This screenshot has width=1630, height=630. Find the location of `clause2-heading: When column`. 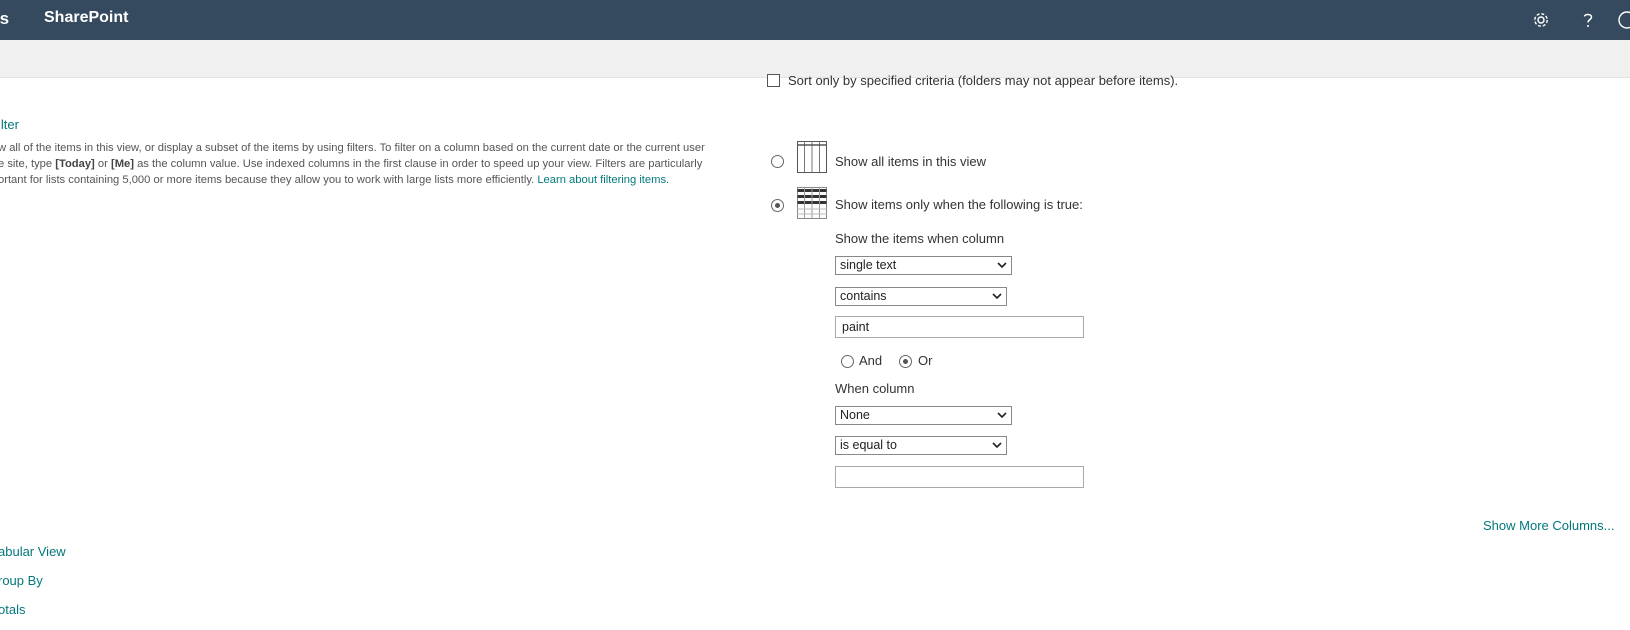

clause2-heading: When column is located at coordinates (875, 388).